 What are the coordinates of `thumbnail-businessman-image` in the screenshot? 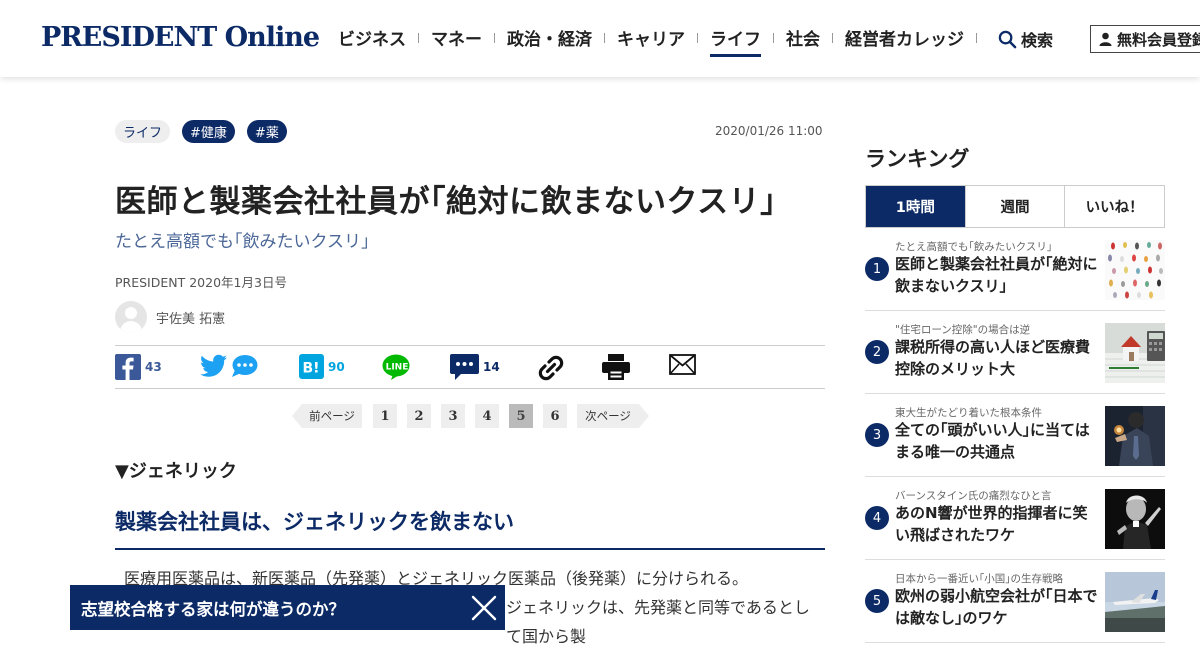 It's located at (1135, 436).